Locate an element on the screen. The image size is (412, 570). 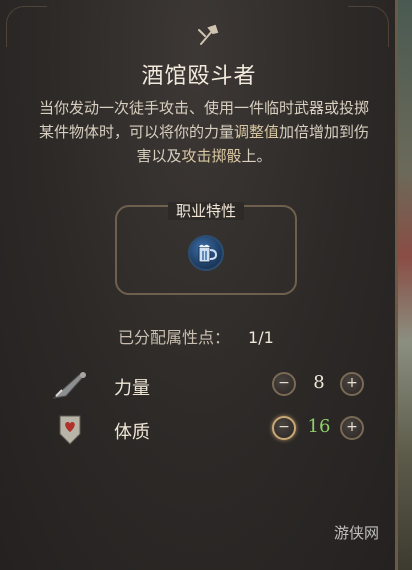
watermark: 游侠网 is located at coordinates (357, 533).